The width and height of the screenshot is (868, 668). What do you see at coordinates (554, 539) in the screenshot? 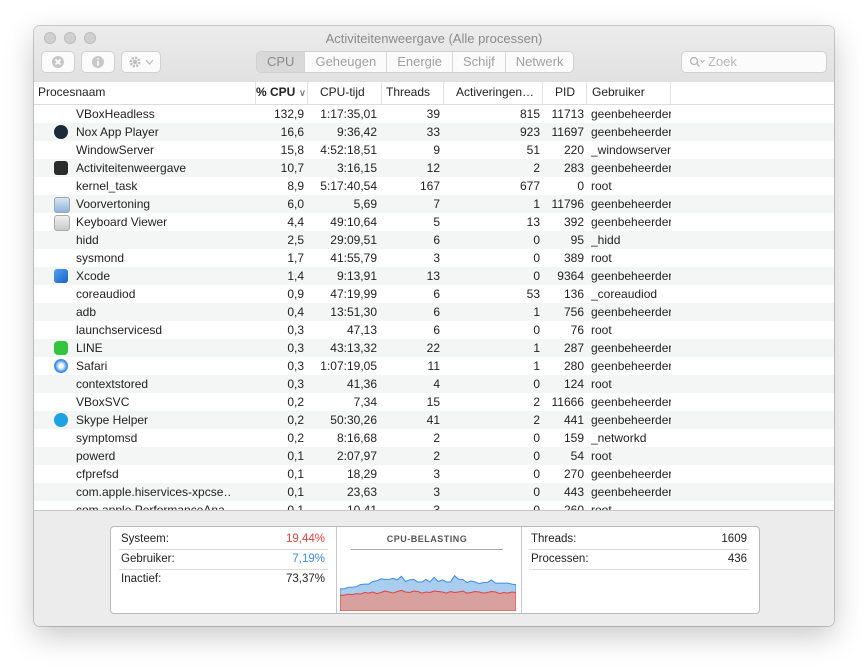
I see `threads-label: Threads:` at bounding box center [554, 539].